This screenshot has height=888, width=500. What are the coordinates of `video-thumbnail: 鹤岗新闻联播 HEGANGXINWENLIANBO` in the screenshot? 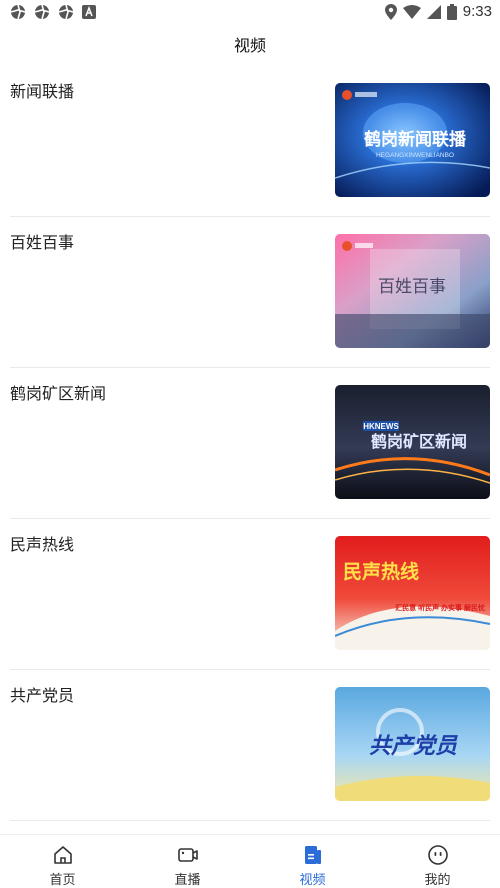 It's located at (412, 140).